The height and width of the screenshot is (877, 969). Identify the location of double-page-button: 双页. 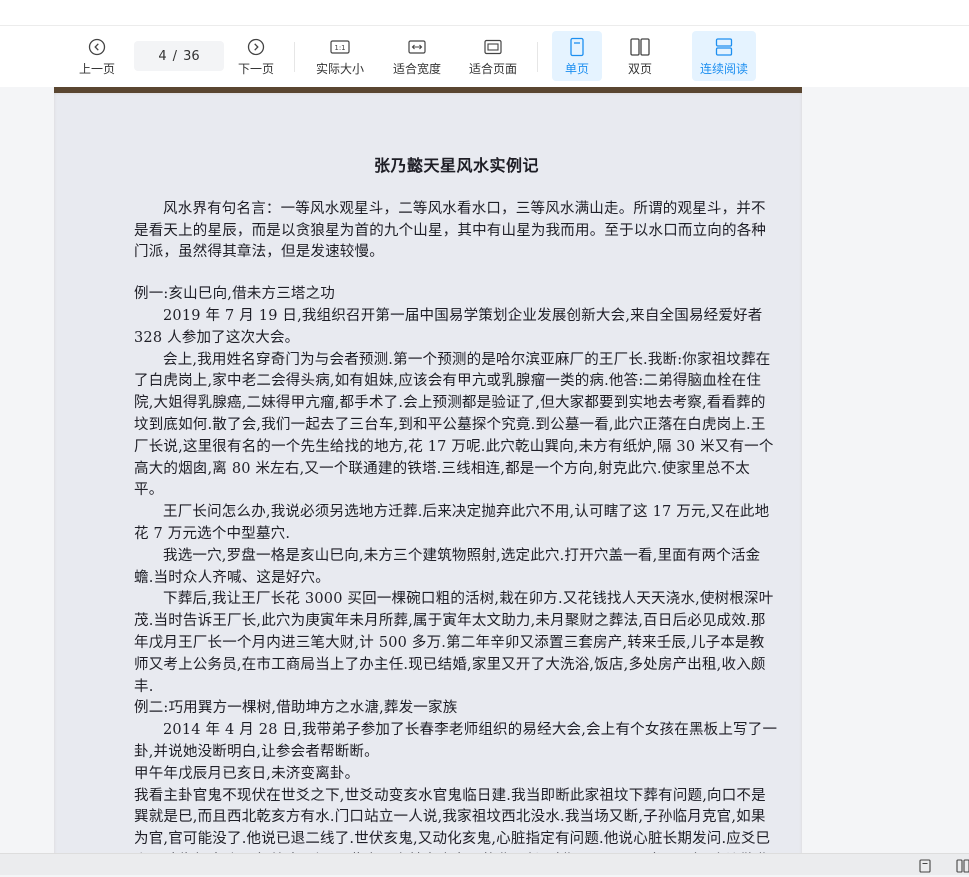
(640, 56).